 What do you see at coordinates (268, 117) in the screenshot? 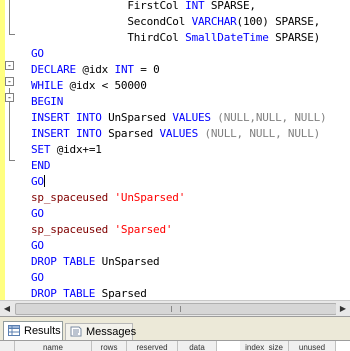
I see `code-token: (NULL,NULL, NULL)` at bounding box center [268, 117].